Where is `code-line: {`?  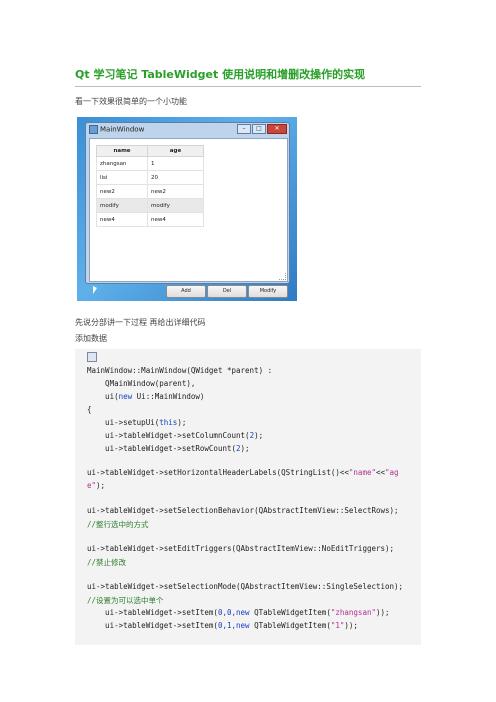 code-line: { is located at coordinates (89, 409).